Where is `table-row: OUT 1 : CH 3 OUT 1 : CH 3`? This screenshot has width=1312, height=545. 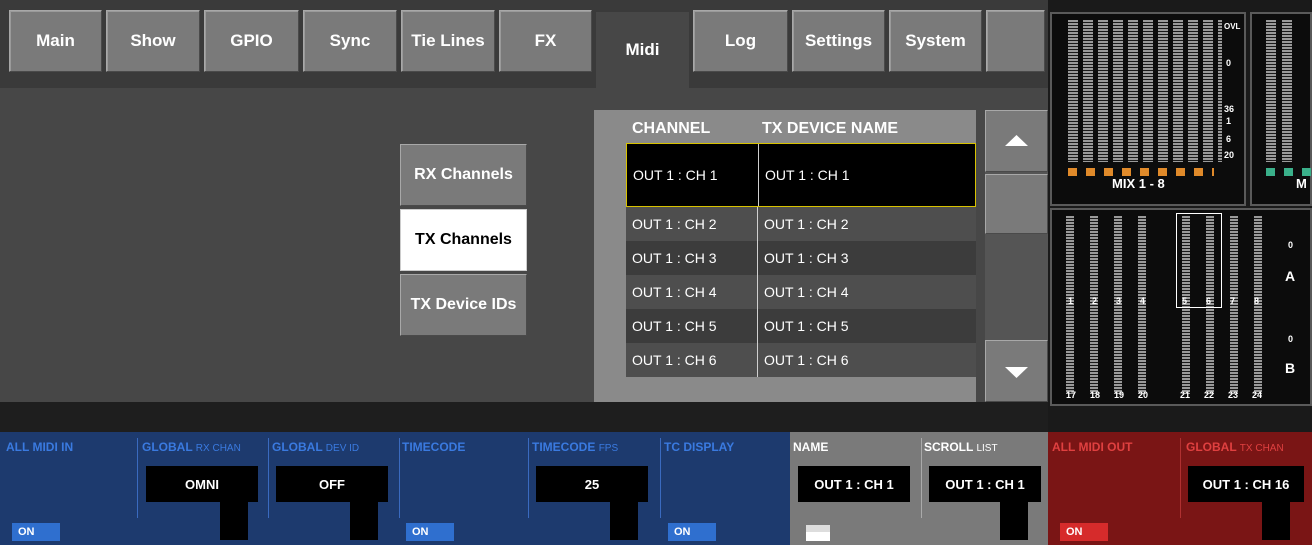 table-row: OUT 1 : CH 3 OUT 1 : CH 3 is located at coordinates (801, 258).